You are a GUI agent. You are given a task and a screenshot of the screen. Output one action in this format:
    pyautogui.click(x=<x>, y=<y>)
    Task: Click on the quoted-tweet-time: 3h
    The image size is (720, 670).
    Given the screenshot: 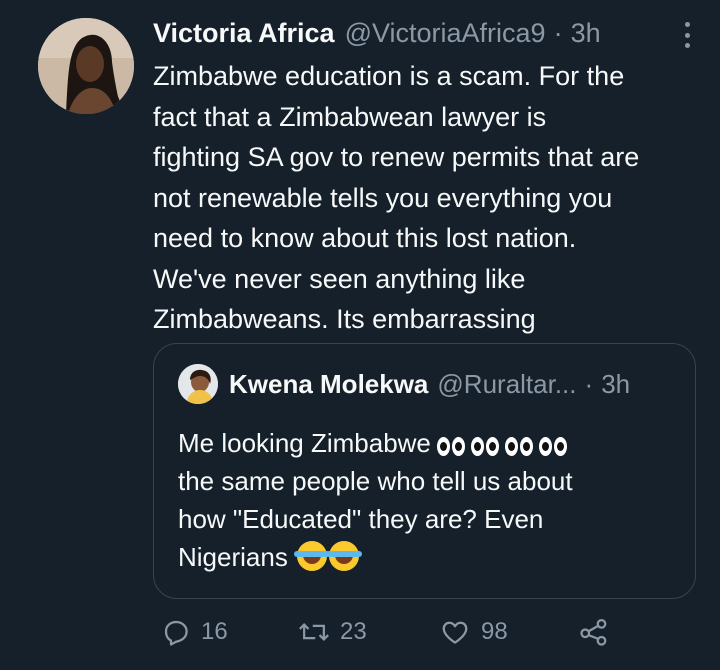 What is the action you would take?
    pyautogui.click(x=615, y=384)
    